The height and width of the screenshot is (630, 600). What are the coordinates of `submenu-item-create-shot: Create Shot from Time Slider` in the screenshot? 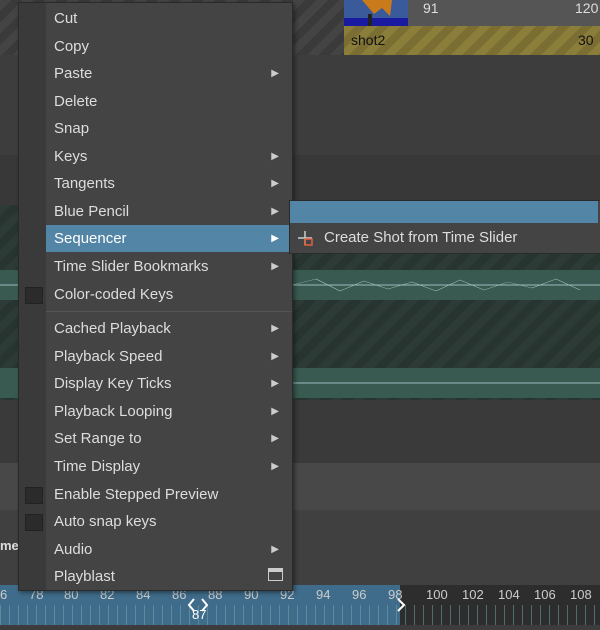 It's located at (444, 238).